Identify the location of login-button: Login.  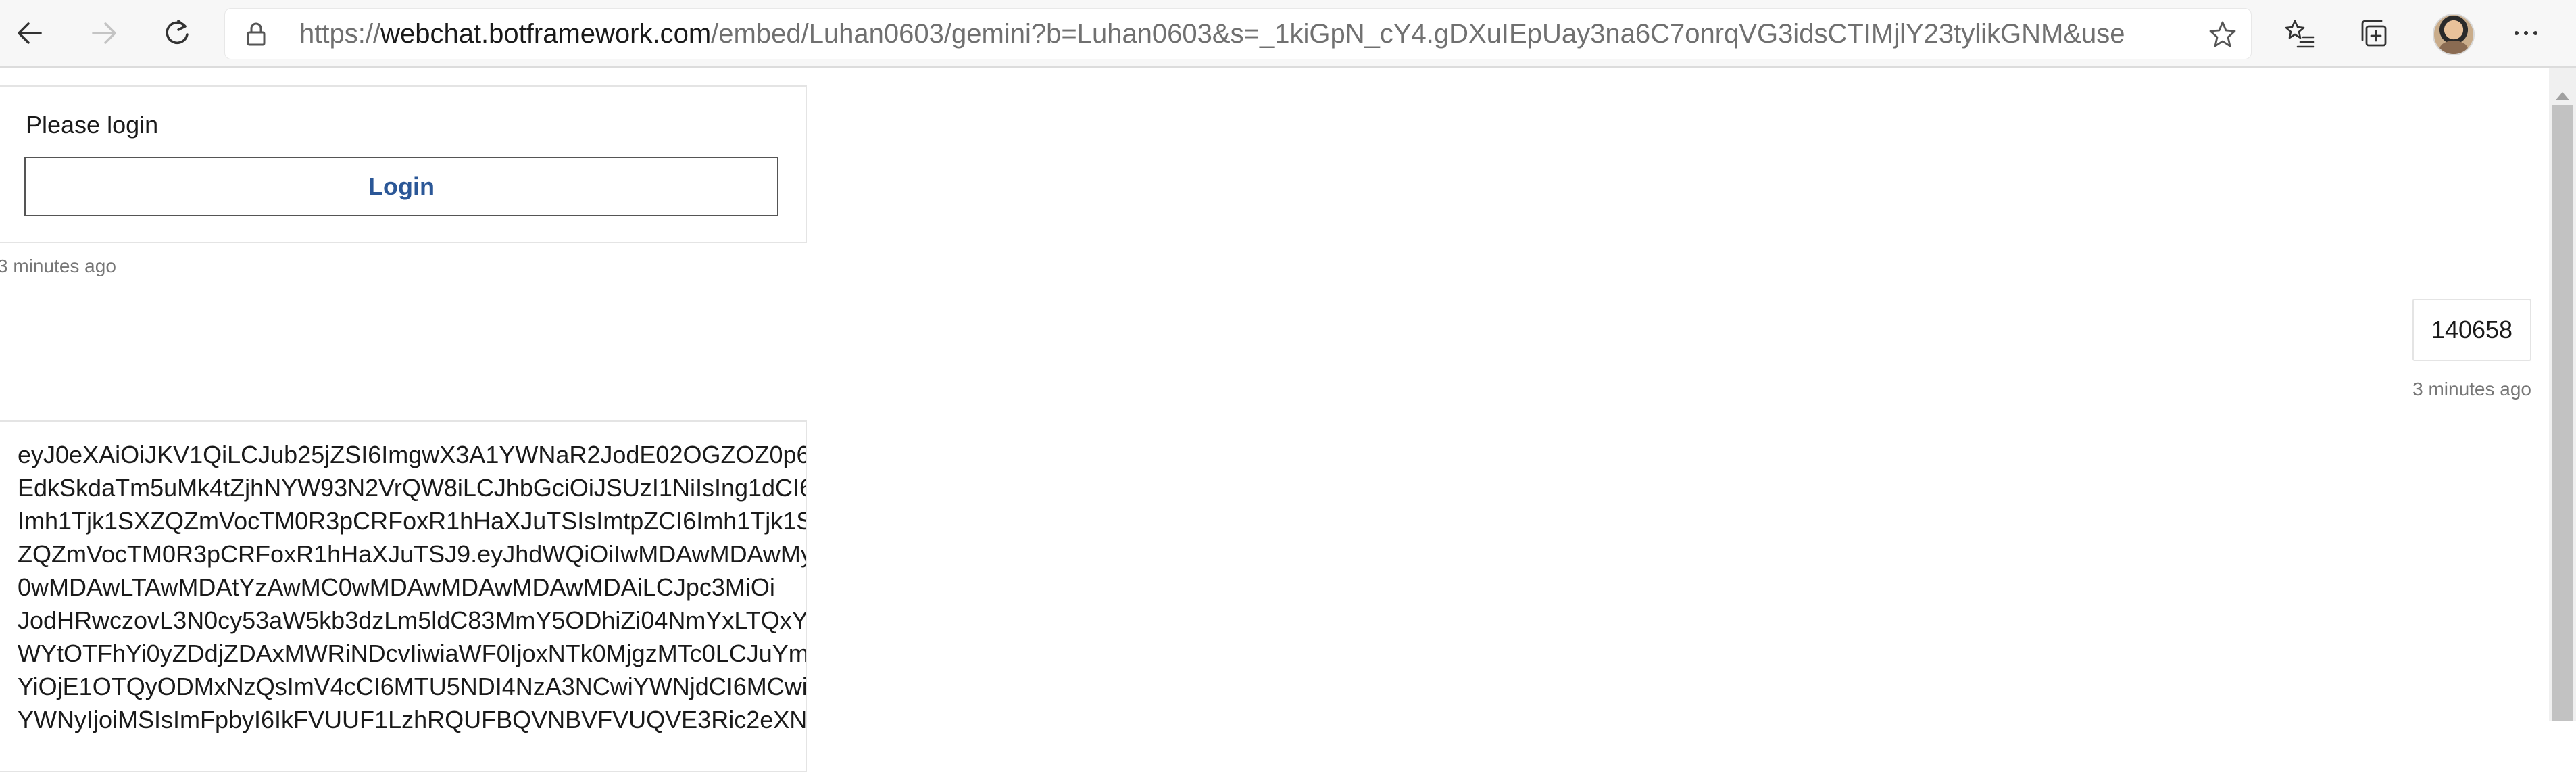
(401, 186).